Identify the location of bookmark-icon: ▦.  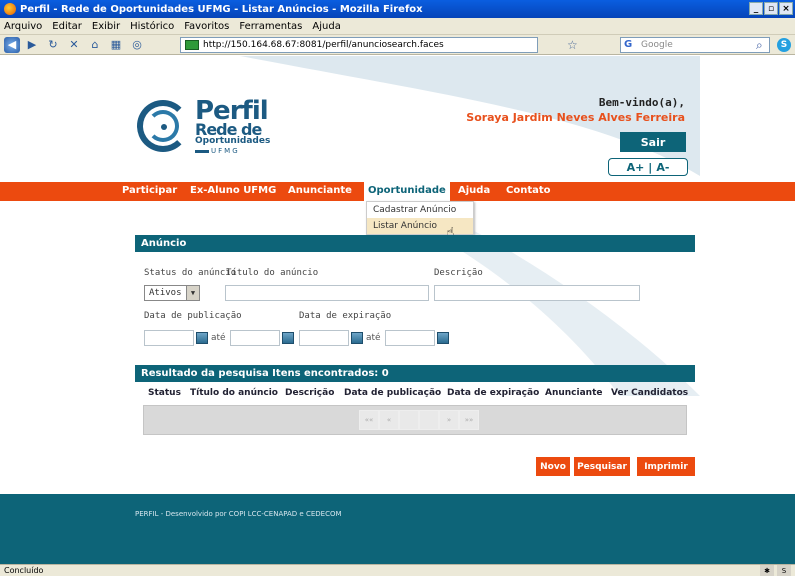
(116, 45).